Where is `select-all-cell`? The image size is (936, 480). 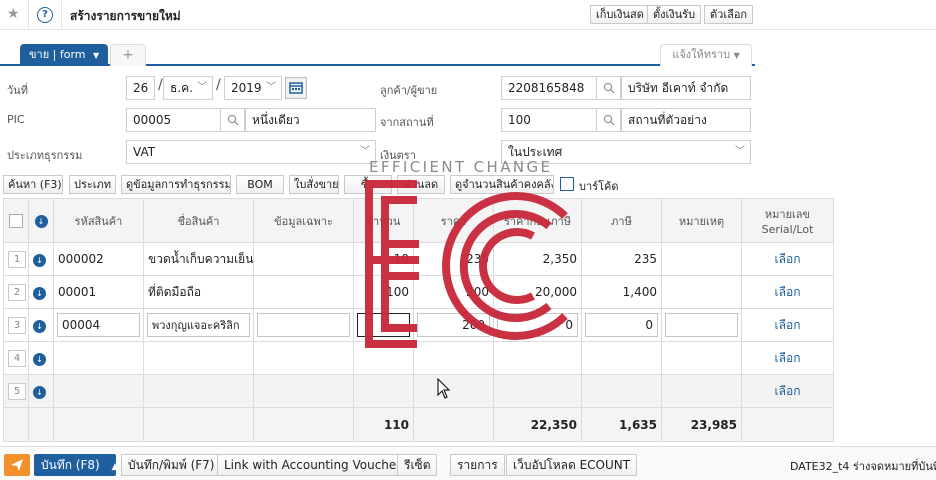
select-all-cell is located at coordinates (16, 220).